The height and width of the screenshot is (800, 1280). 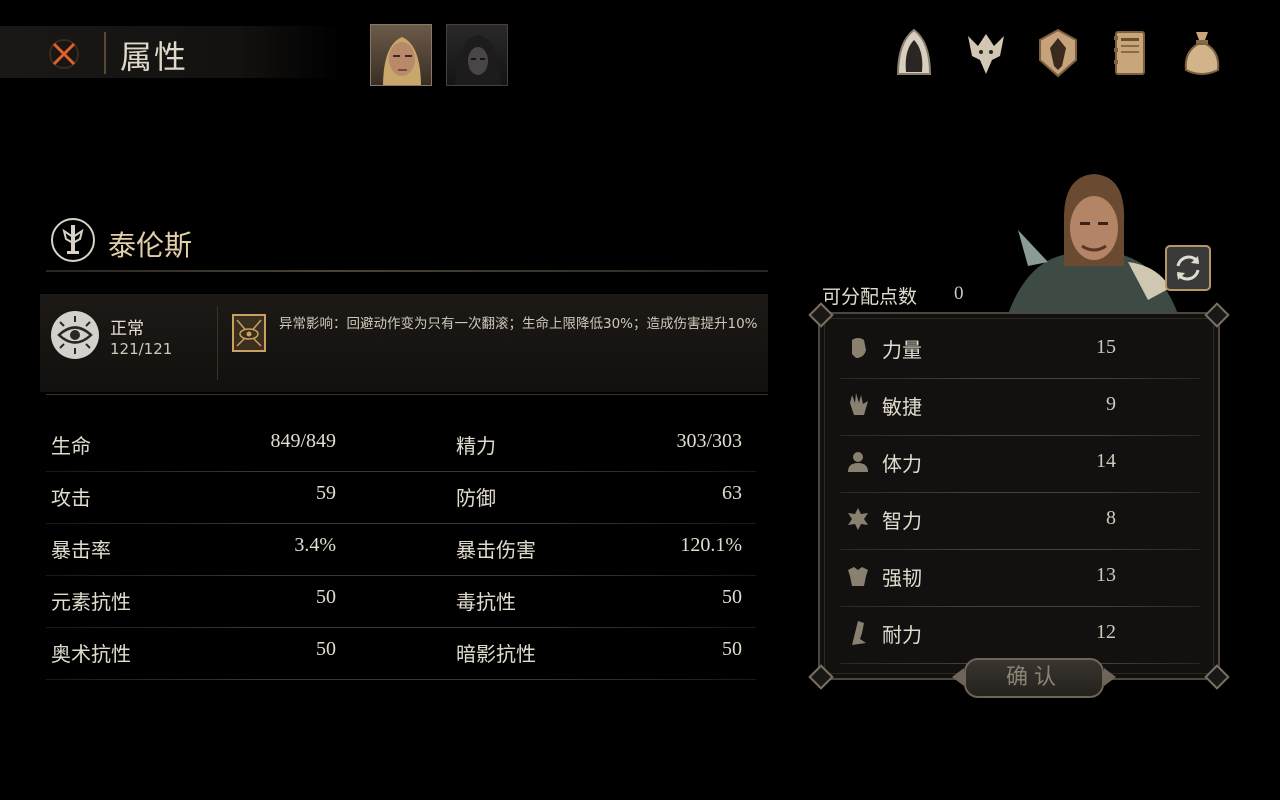 What do you see at coordinates (1020, 464) in the screenshot?
I see `attribute-row-vitality: 体力 14` at bounding box center [1020, 464].